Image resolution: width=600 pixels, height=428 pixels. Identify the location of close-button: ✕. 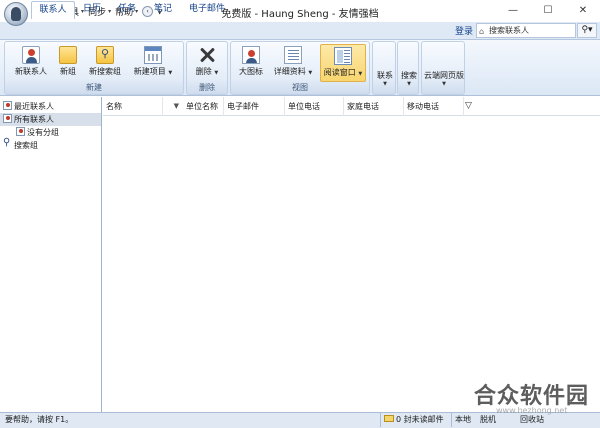
(583, 11).